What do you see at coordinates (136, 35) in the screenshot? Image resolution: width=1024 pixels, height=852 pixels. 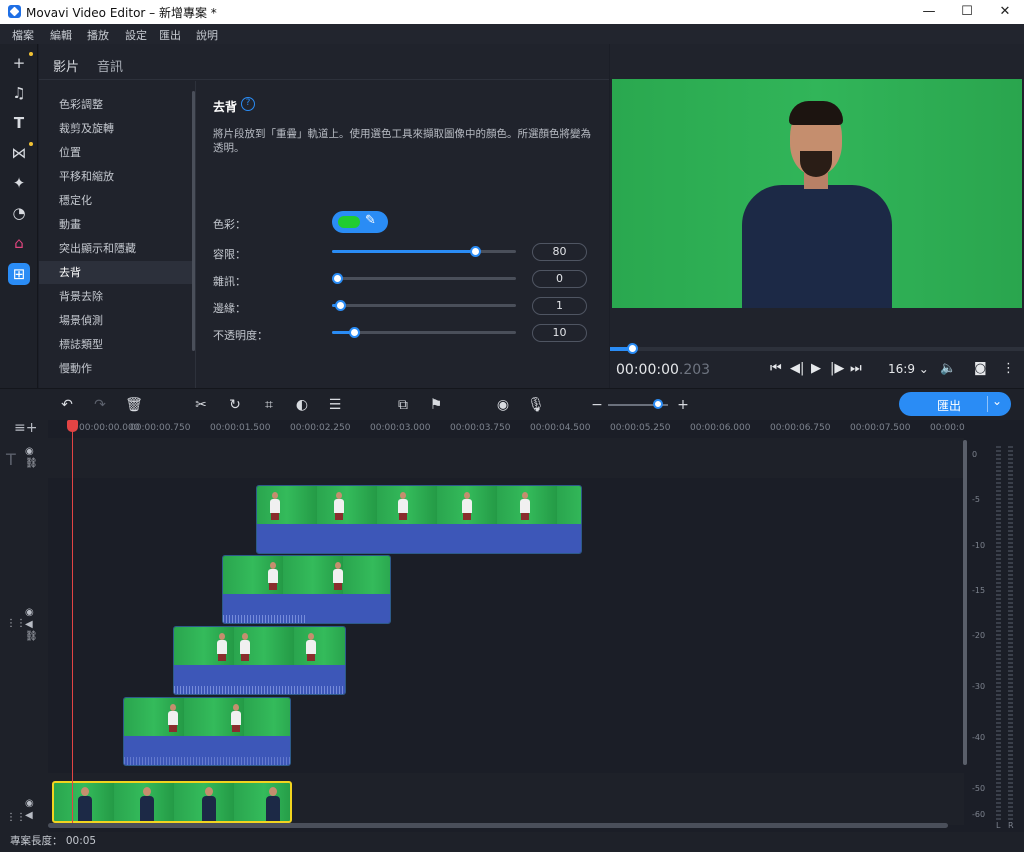 I see `menu-settings: 設定` at bounding box center [136, 35].